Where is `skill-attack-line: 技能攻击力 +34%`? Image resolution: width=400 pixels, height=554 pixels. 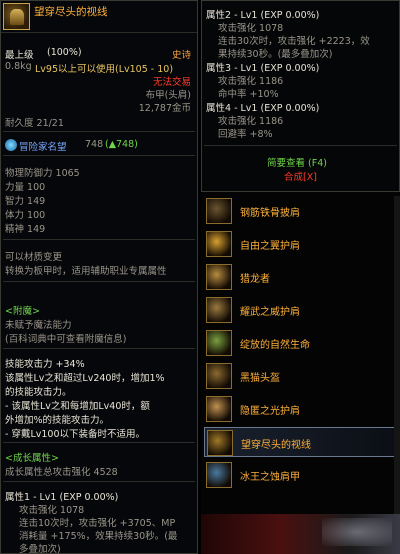
skill-attack-line: 技能攻击力 +34% is located at coordinates (45, 364).